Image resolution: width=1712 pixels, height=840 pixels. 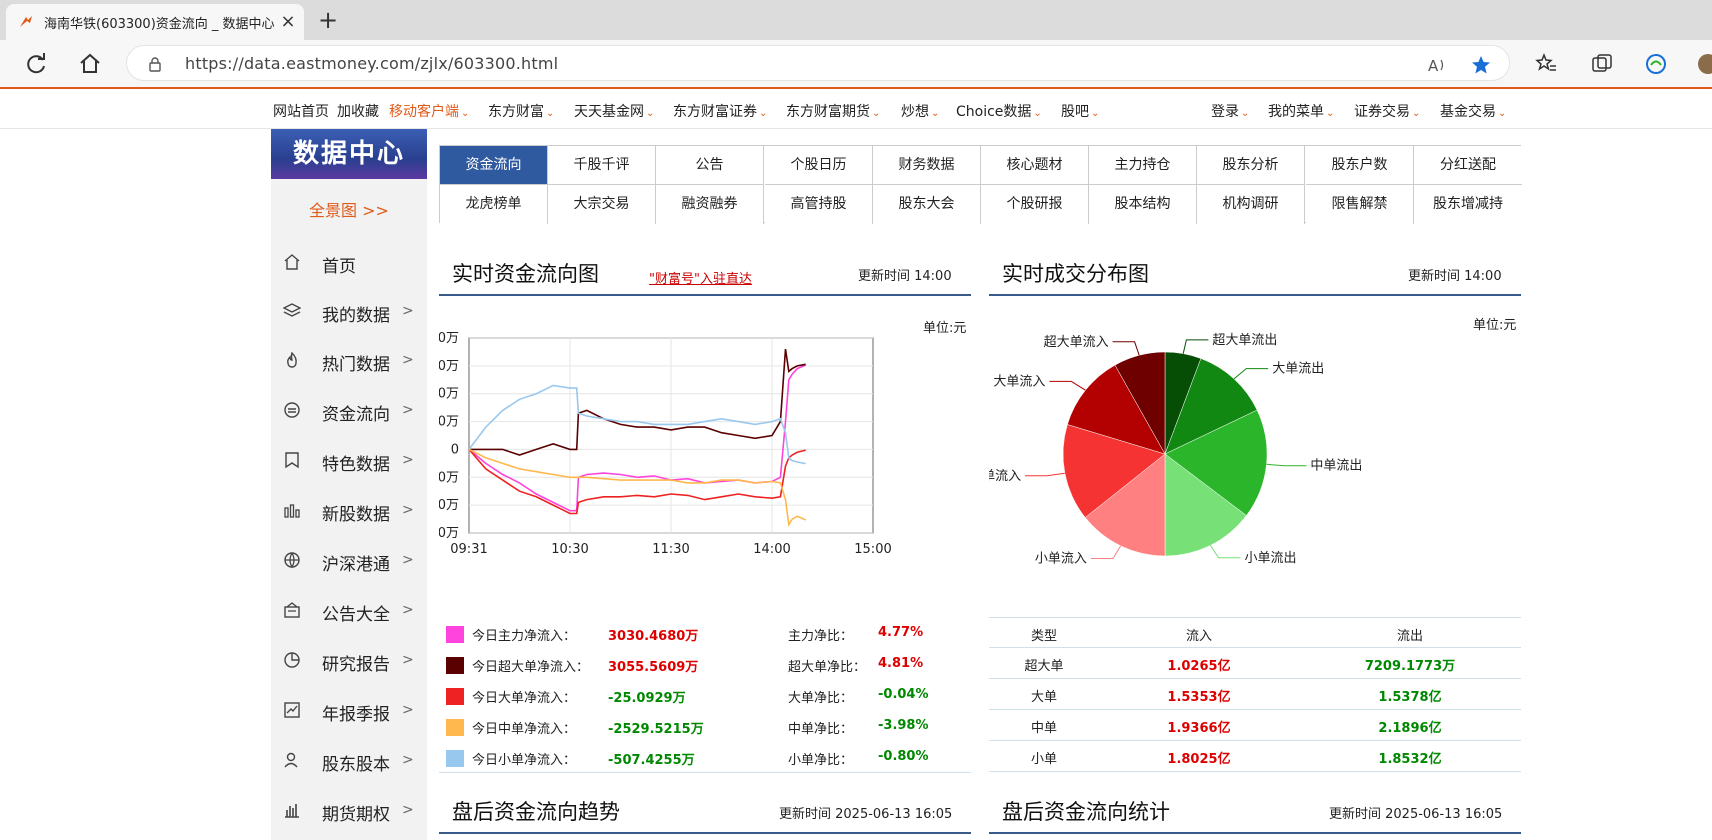 What do you see at coordinates (706, 695) in the screenshot?
I see `legend-row: 今日大单净流入： -25.0929万 大单净比： -0.04%` at bounding box center [706, 695].